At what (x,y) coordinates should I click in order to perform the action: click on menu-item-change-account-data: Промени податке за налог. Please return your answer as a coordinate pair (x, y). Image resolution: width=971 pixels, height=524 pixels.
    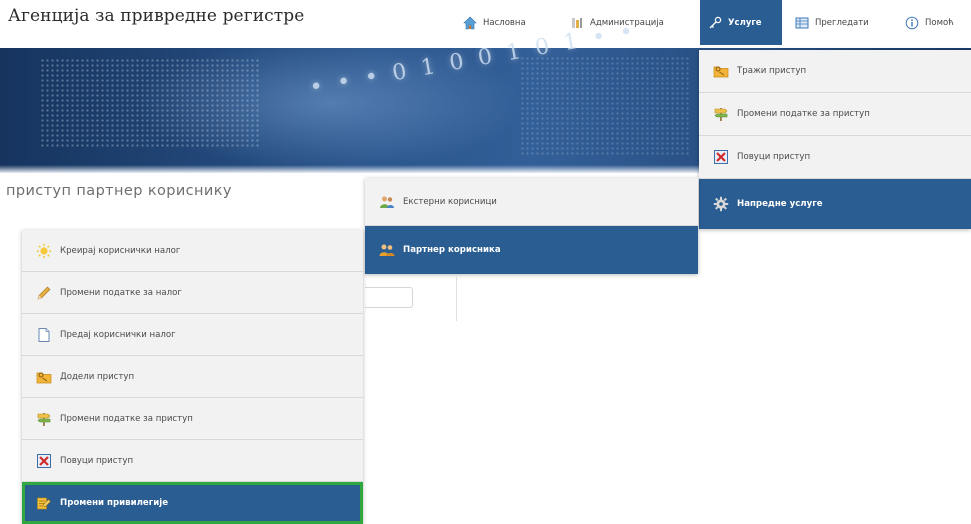
    Looking at the image, I should click on (192, 293).